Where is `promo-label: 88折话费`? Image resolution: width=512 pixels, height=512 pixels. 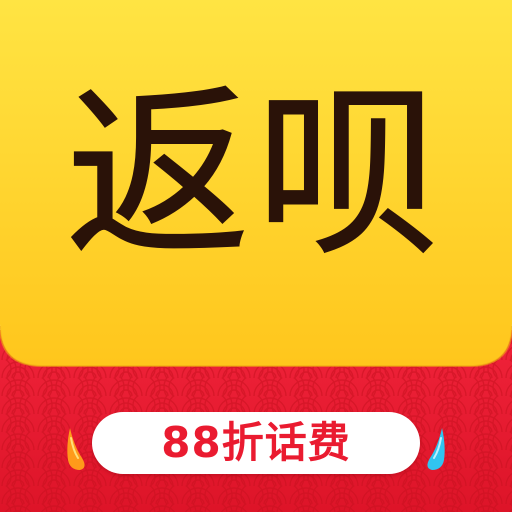 promo-label: 88折话费 is located at coordinates (256, 442).